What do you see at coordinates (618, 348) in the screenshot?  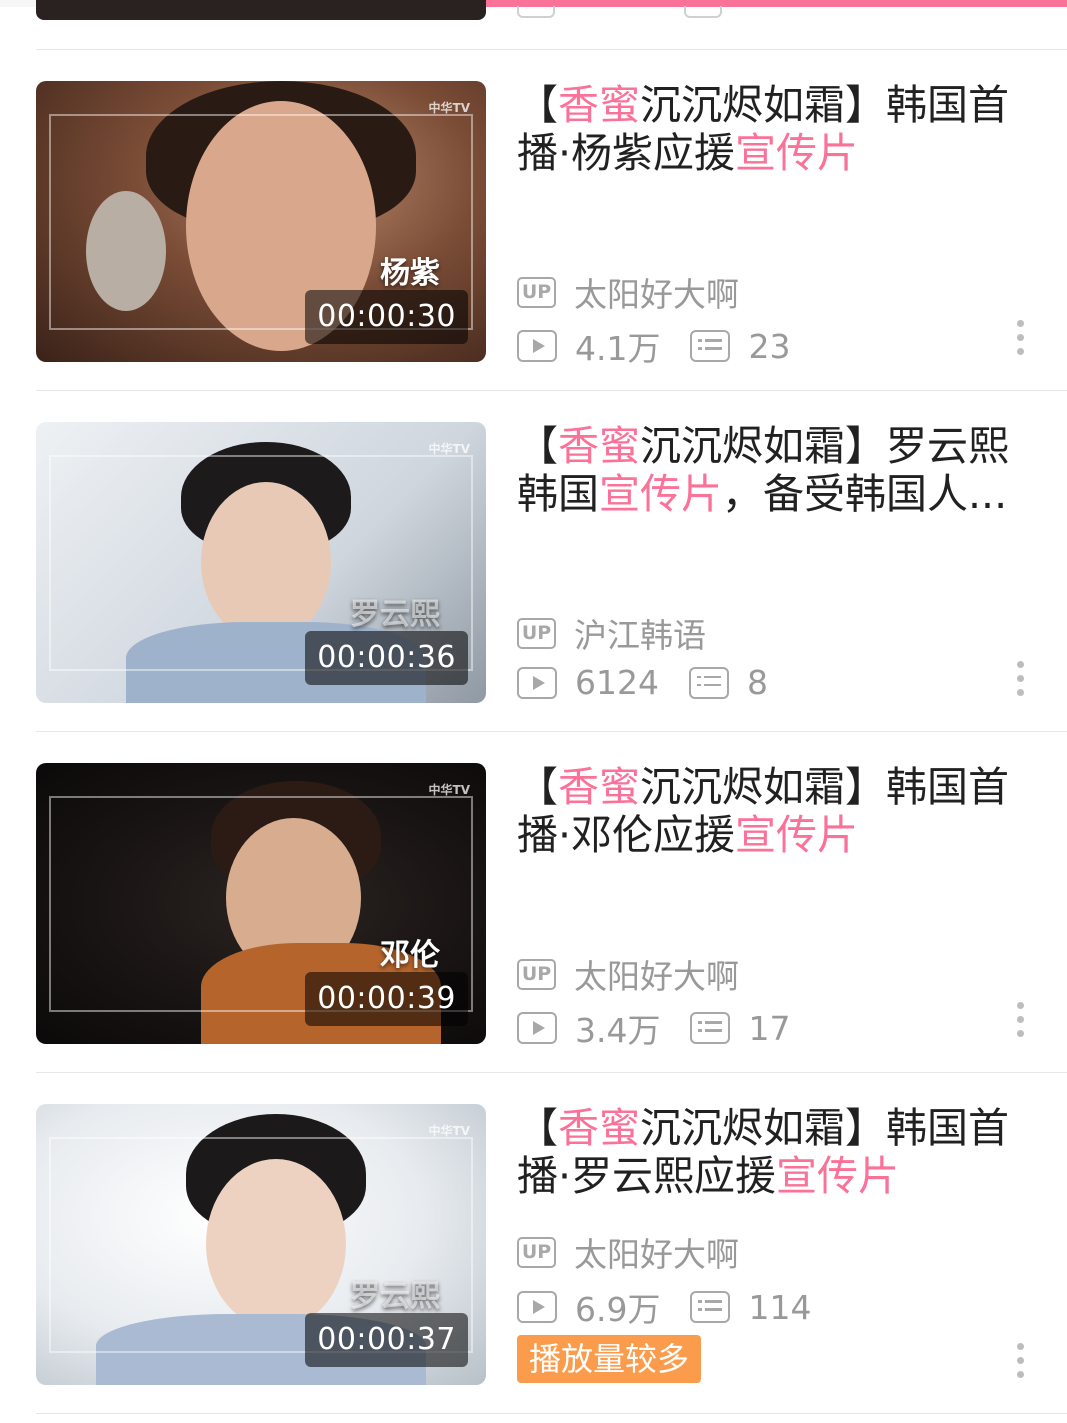 I see `view-count: 4.1万` at bounding box center [618, 348].